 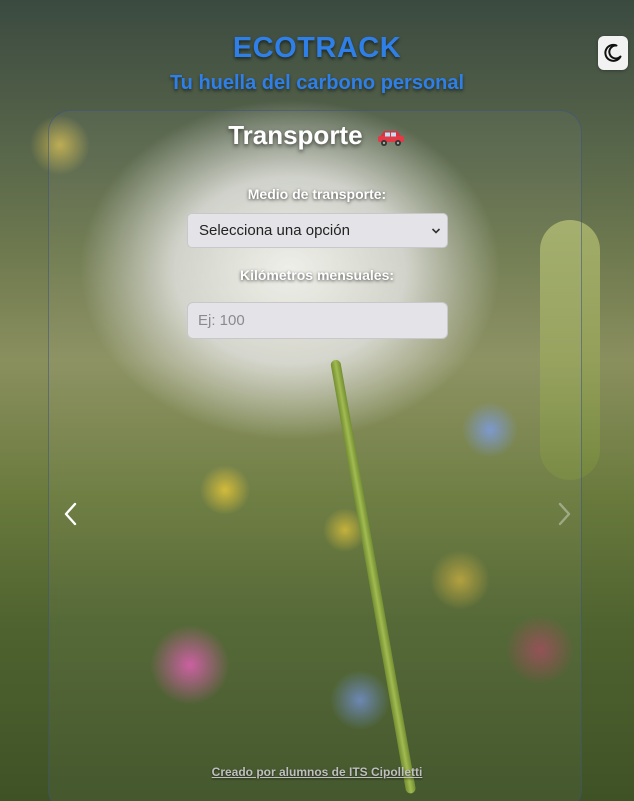 What do you see at coordinates (317, 772) in the screenshot?
I see `footer-credit-link: Creado por alumnos de ITS Cipolletti` at bounding box center [317, 772].